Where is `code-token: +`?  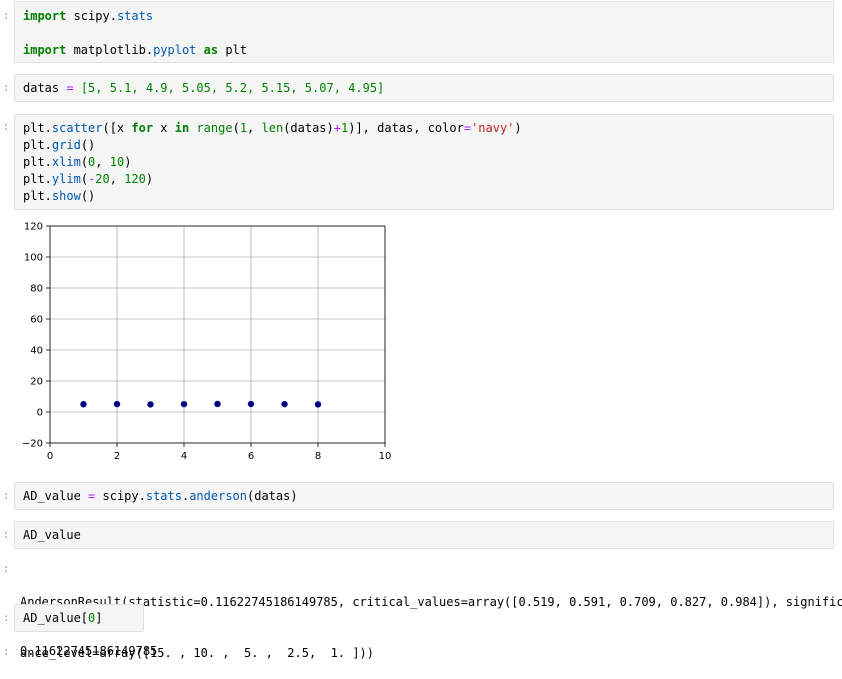 code-token: + is located at coordinates (337, 128).